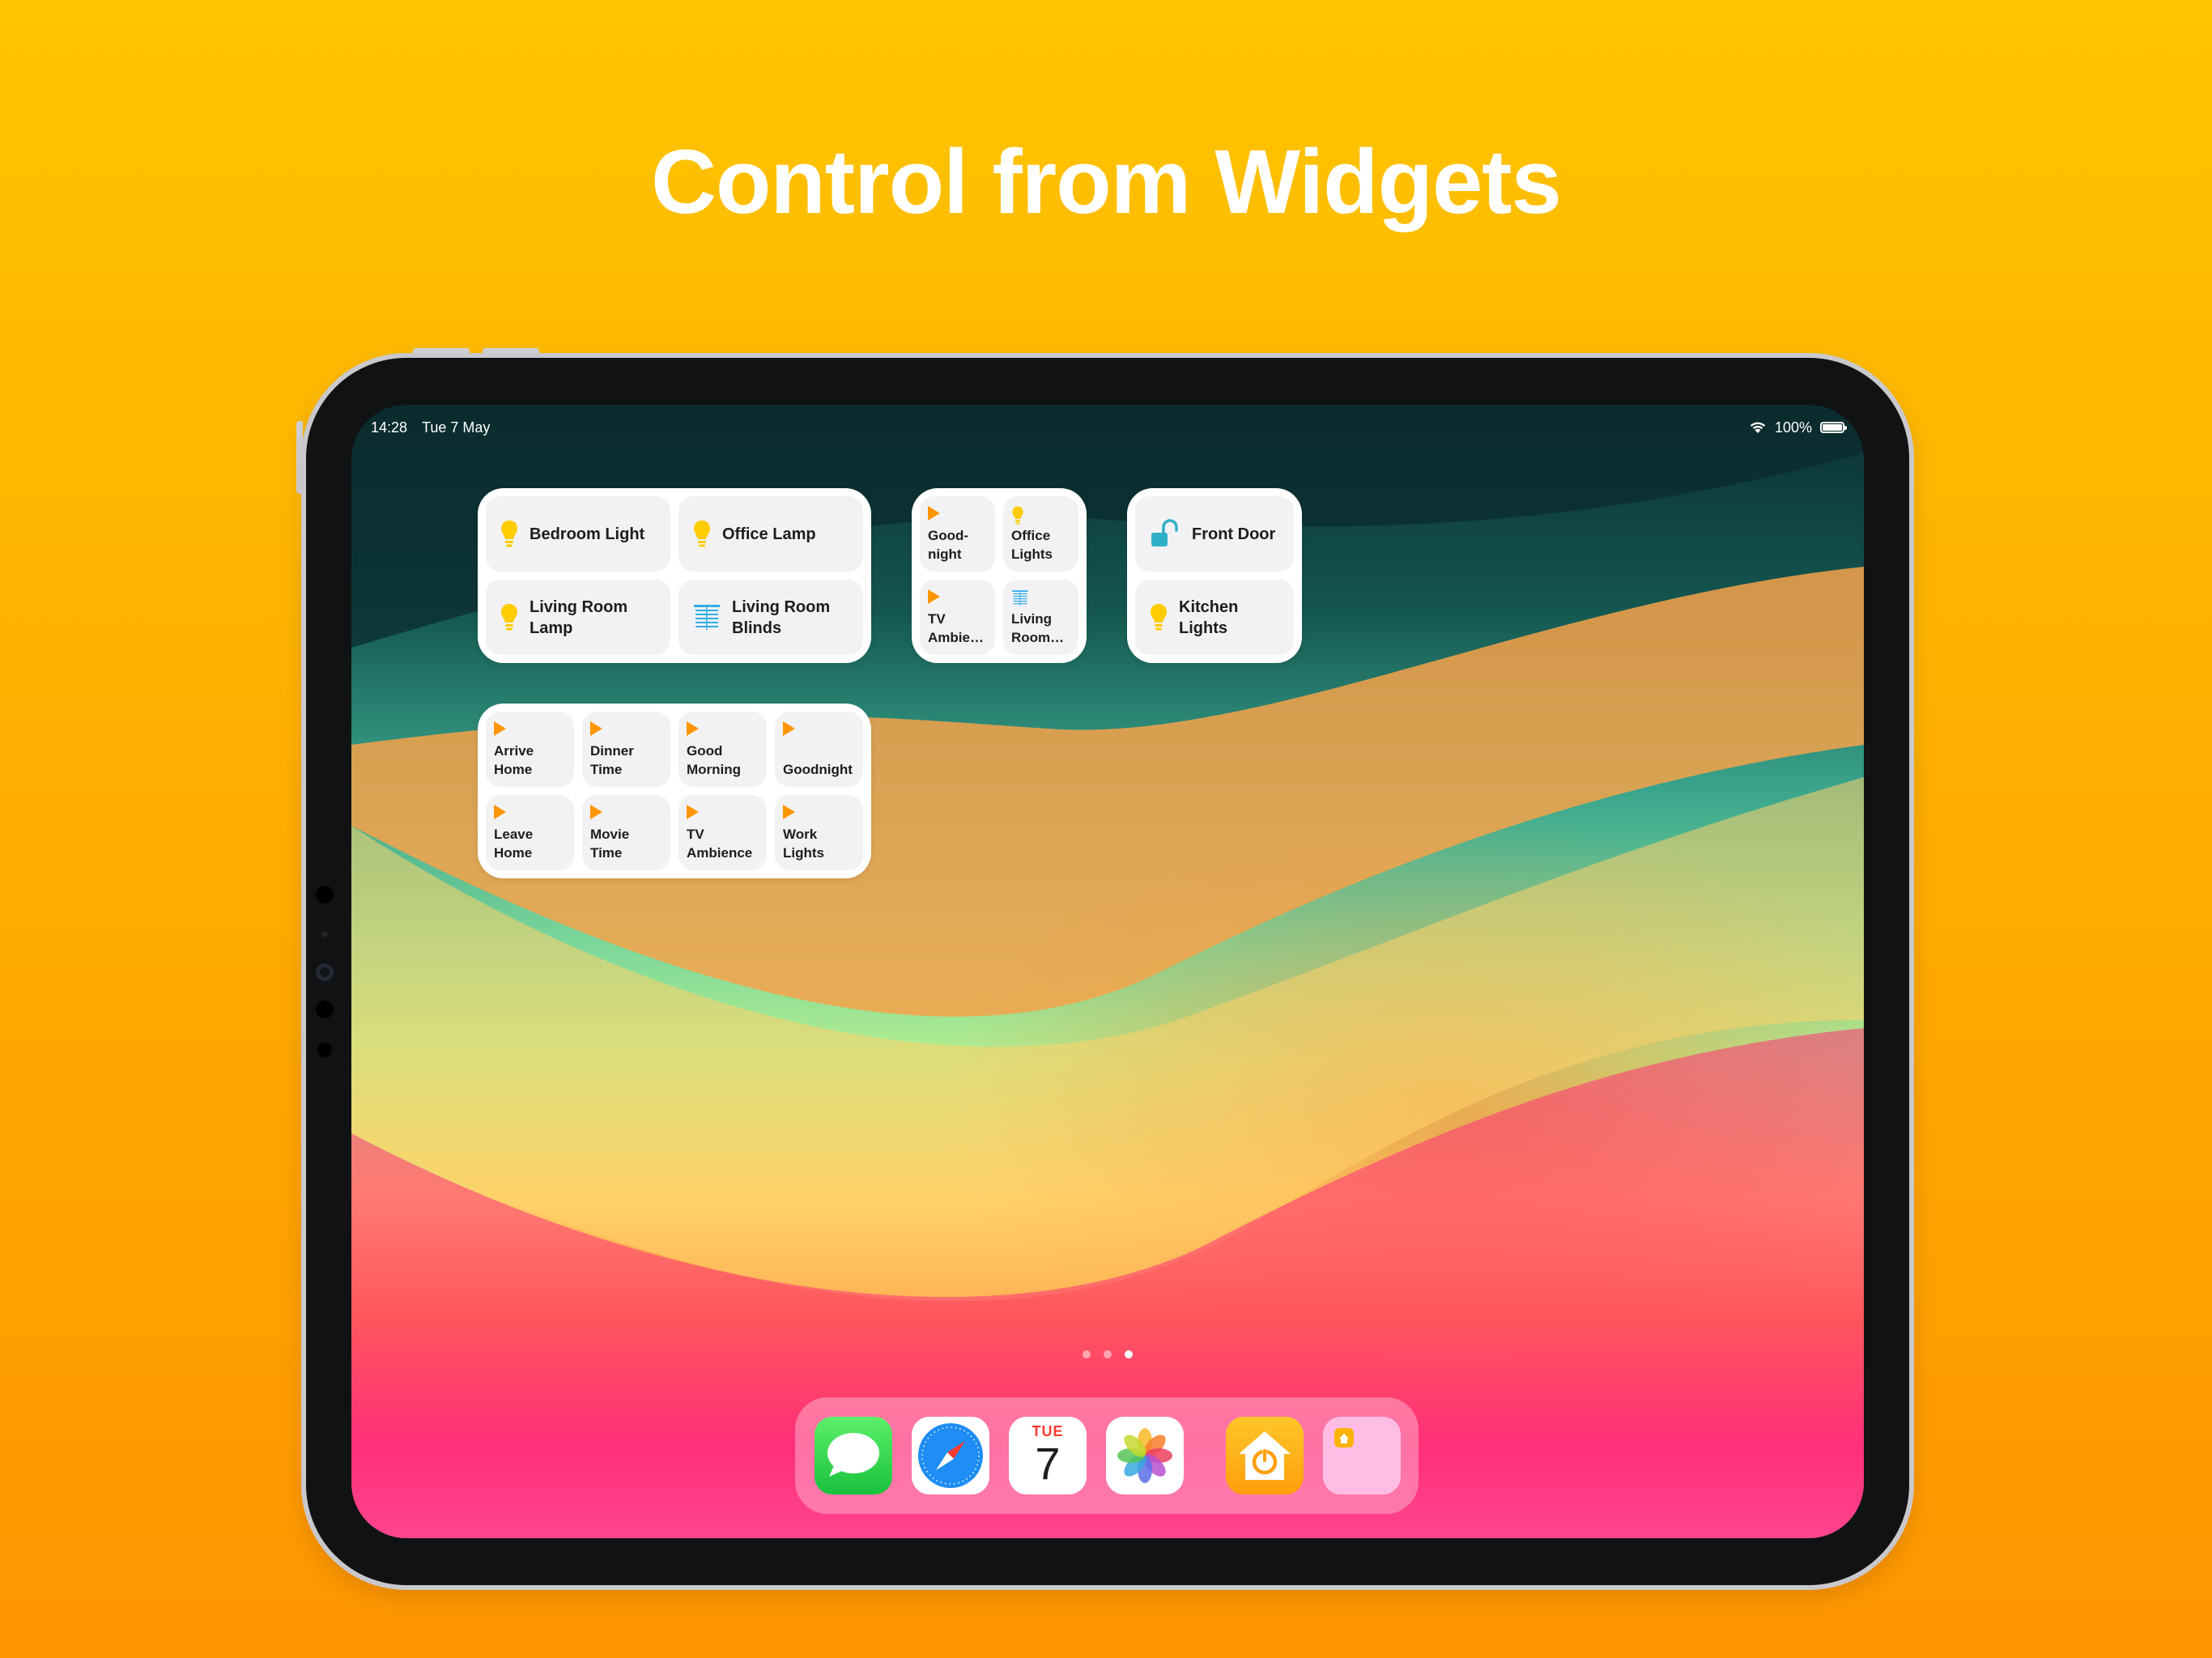 The height and width of the screenshot is (1658, 2212). What do you see at coordinates (1362, 1455) in the screenshot?
I see `widget-app-icon` at bounding box center [1362, 1455].